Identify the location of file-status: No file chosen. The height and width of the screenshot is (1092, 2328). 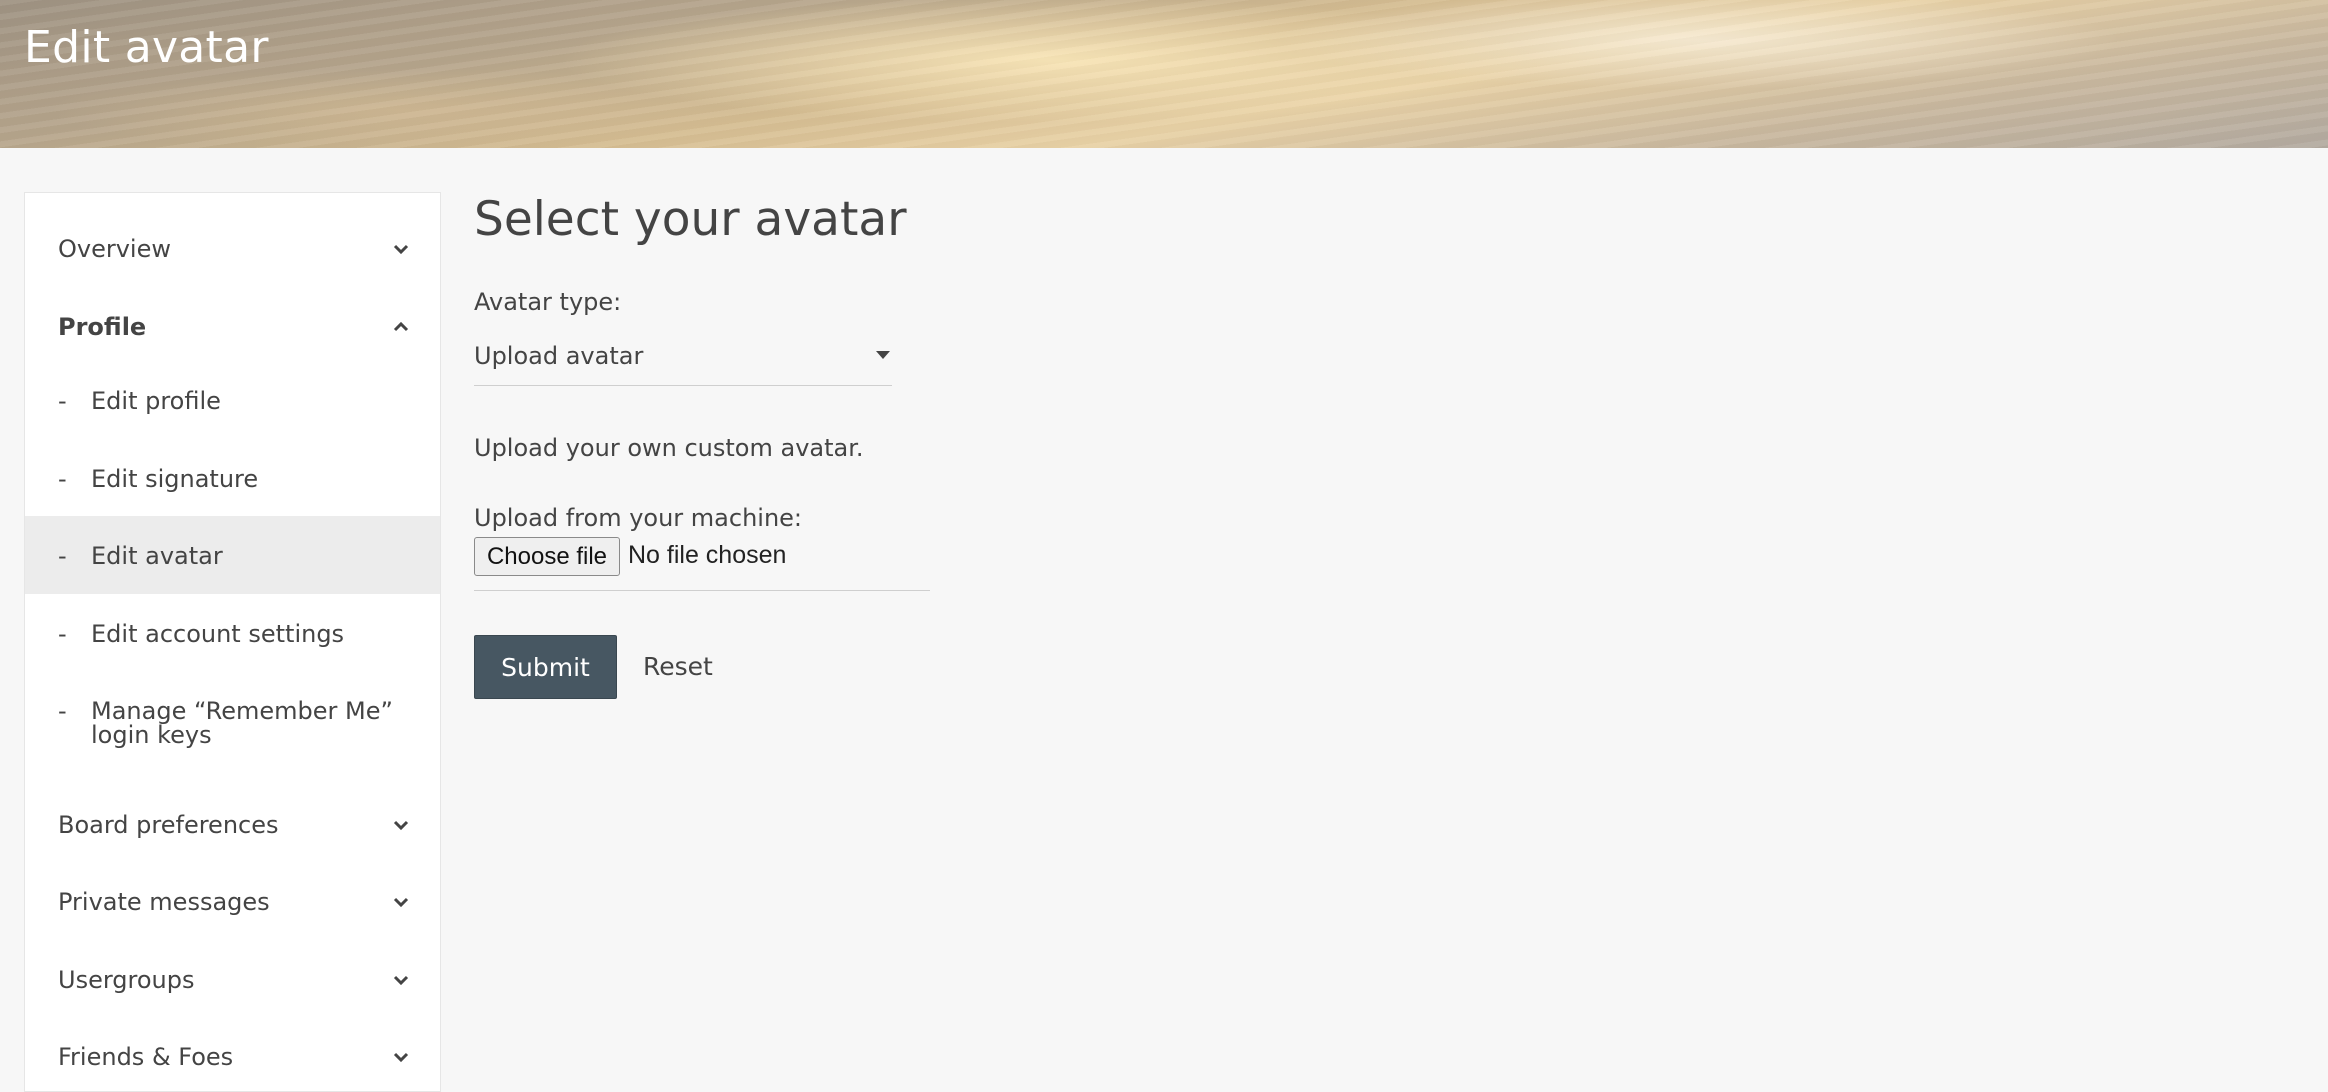
(707, 555).